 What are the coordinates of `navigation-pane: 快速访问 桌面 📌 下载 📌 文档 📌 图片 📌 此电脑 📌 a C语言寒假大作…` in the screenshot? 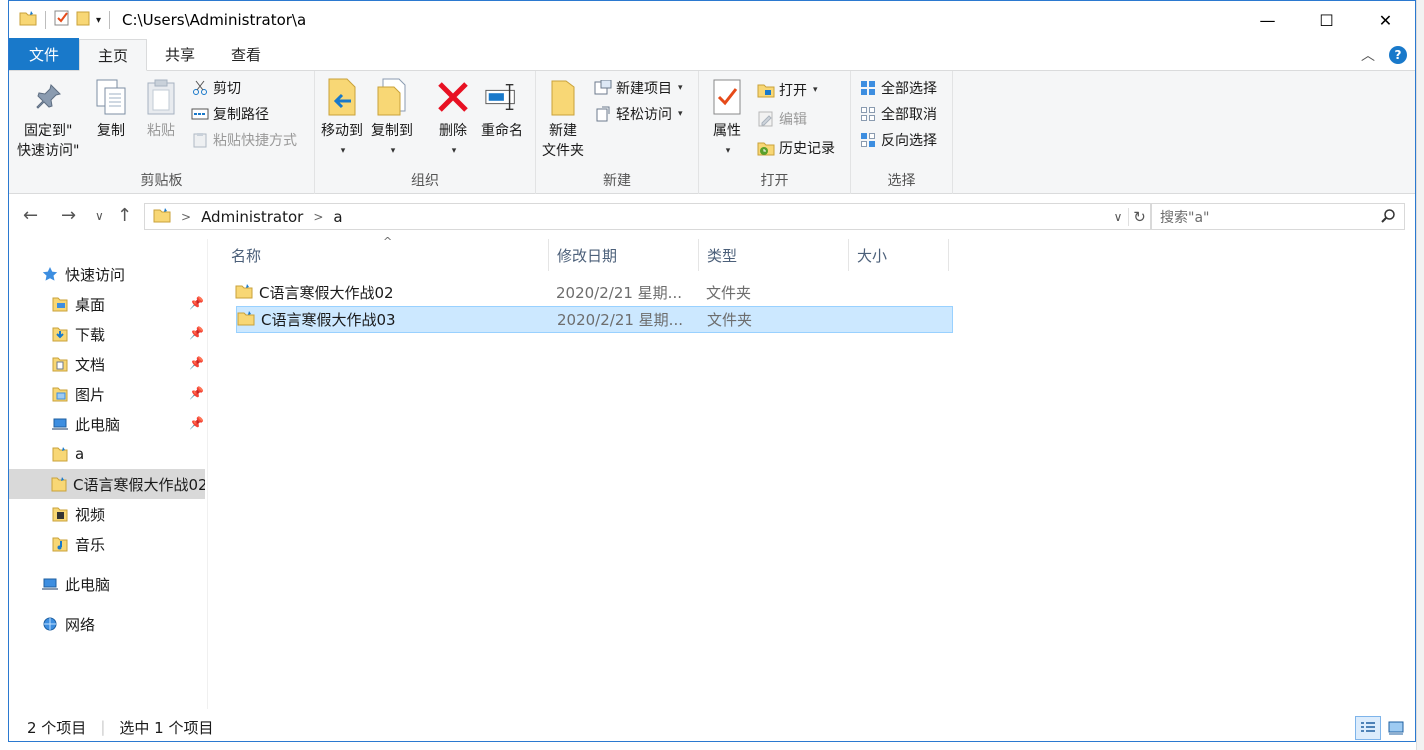 It's located at (108, 474).